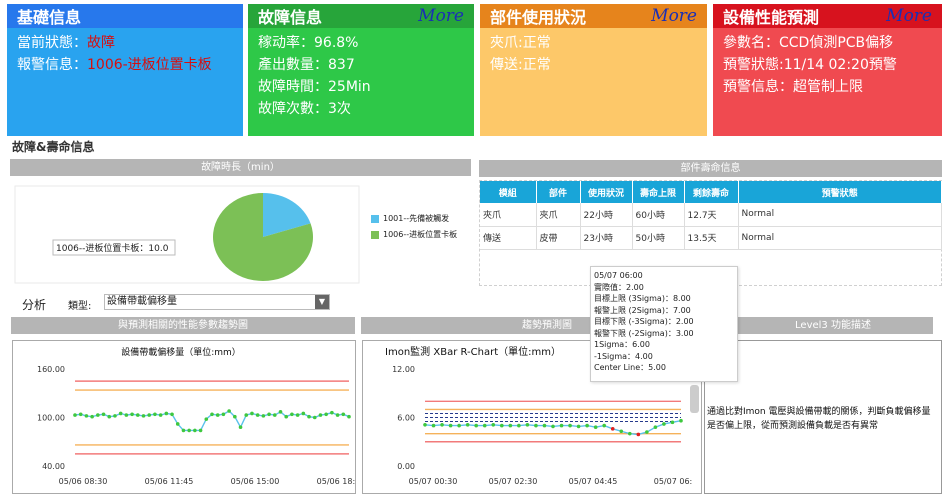 Image resolution: width=952 pixels, height=504 pixels. Describe the element at coordinates (80, 306) in the screenshot. I see `type-label: 類型:` at that location.